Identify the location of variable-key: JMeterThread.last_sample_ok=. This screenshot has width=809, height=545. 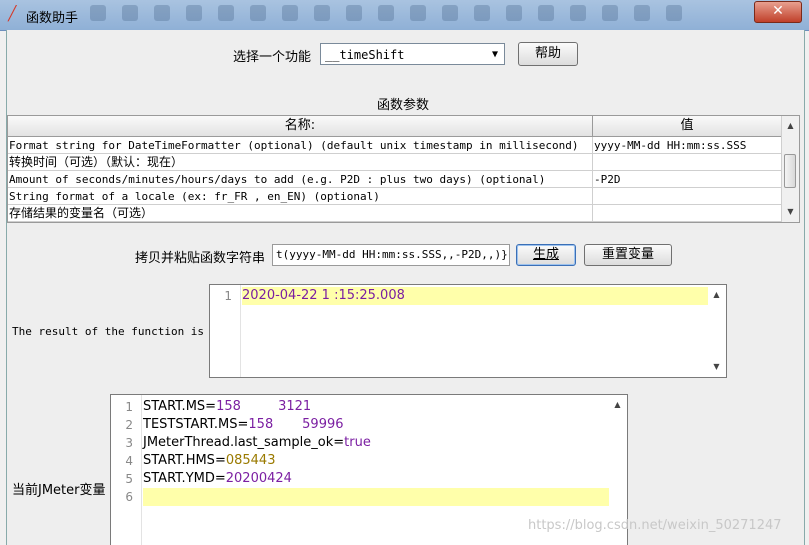
(244, 442).